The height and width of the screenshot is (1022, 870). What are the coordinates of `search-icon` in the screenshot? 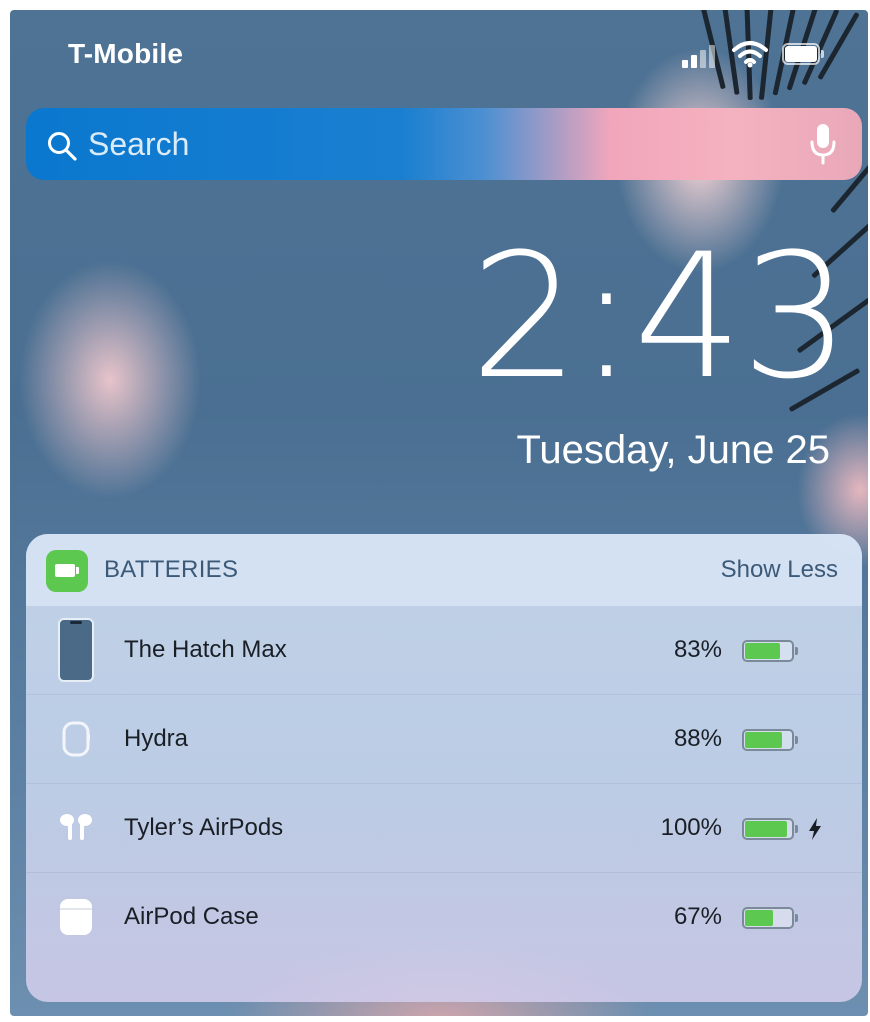 It's located at (62, 146).